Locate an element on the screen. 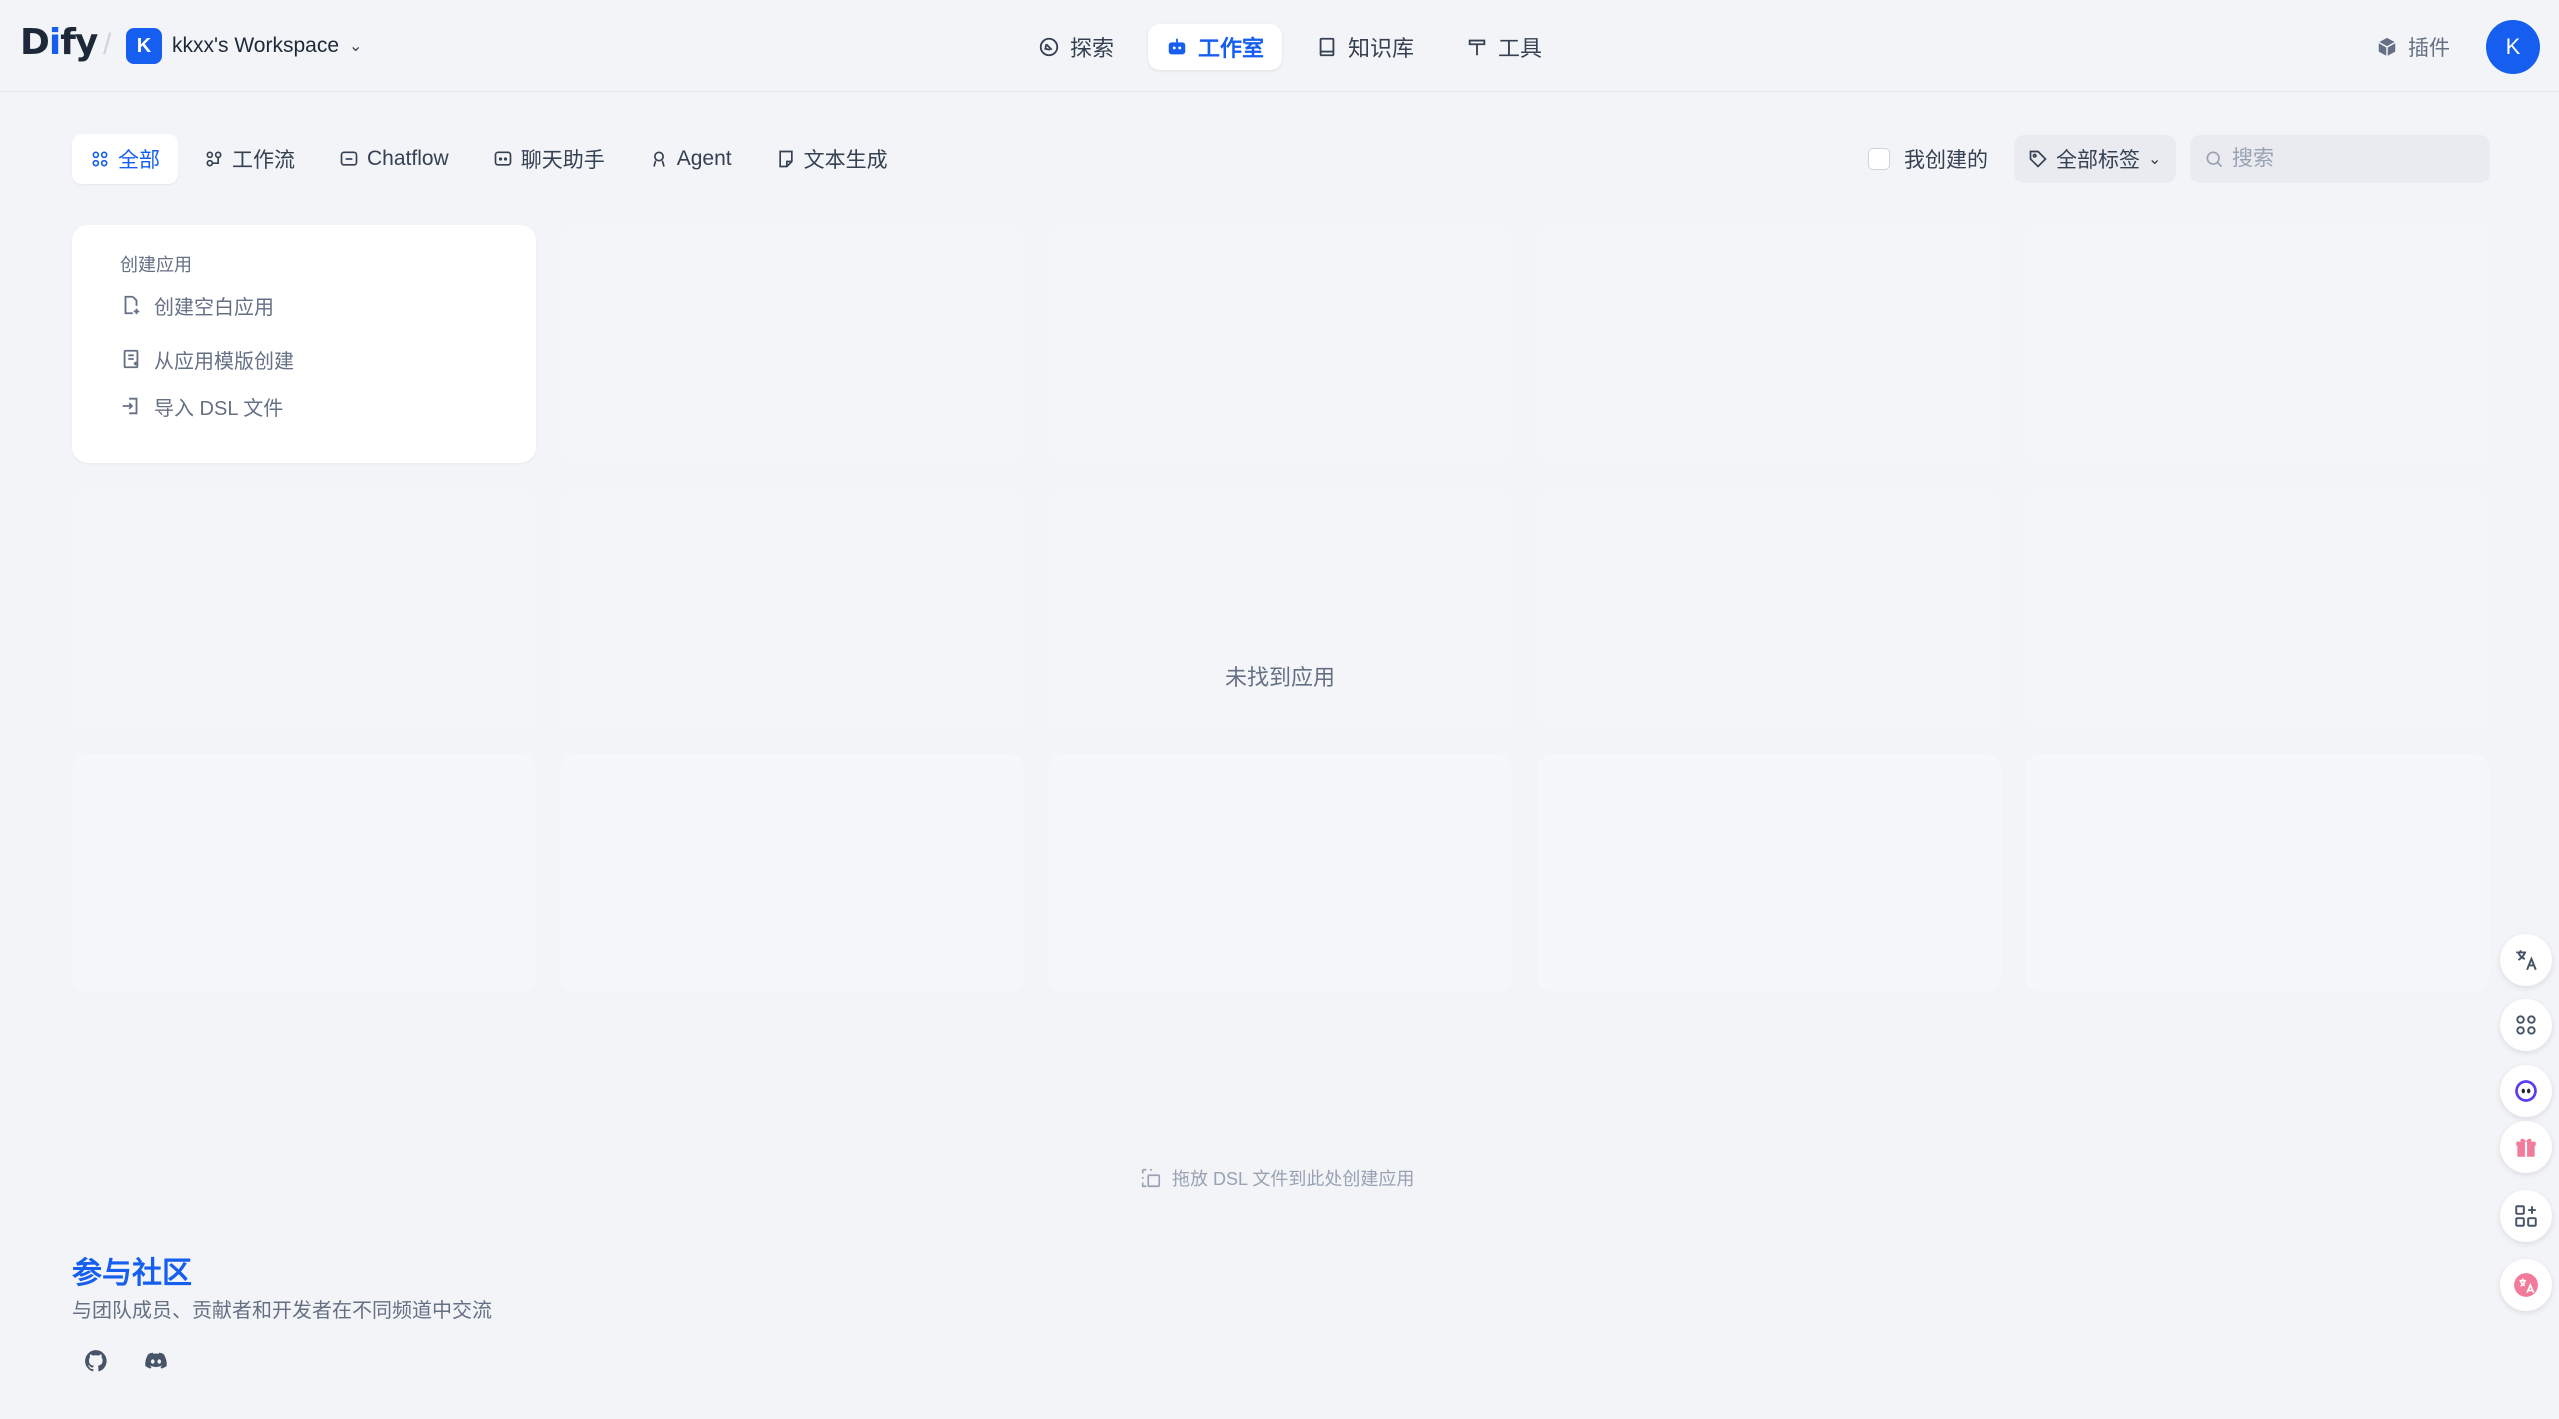  chatflow-icon is located at coordinates (349, 158).